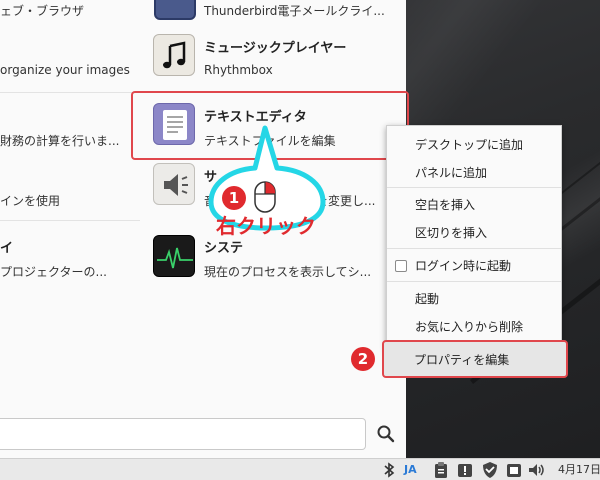  I want to click on input-method-indicator: JA, so click(410, 470).